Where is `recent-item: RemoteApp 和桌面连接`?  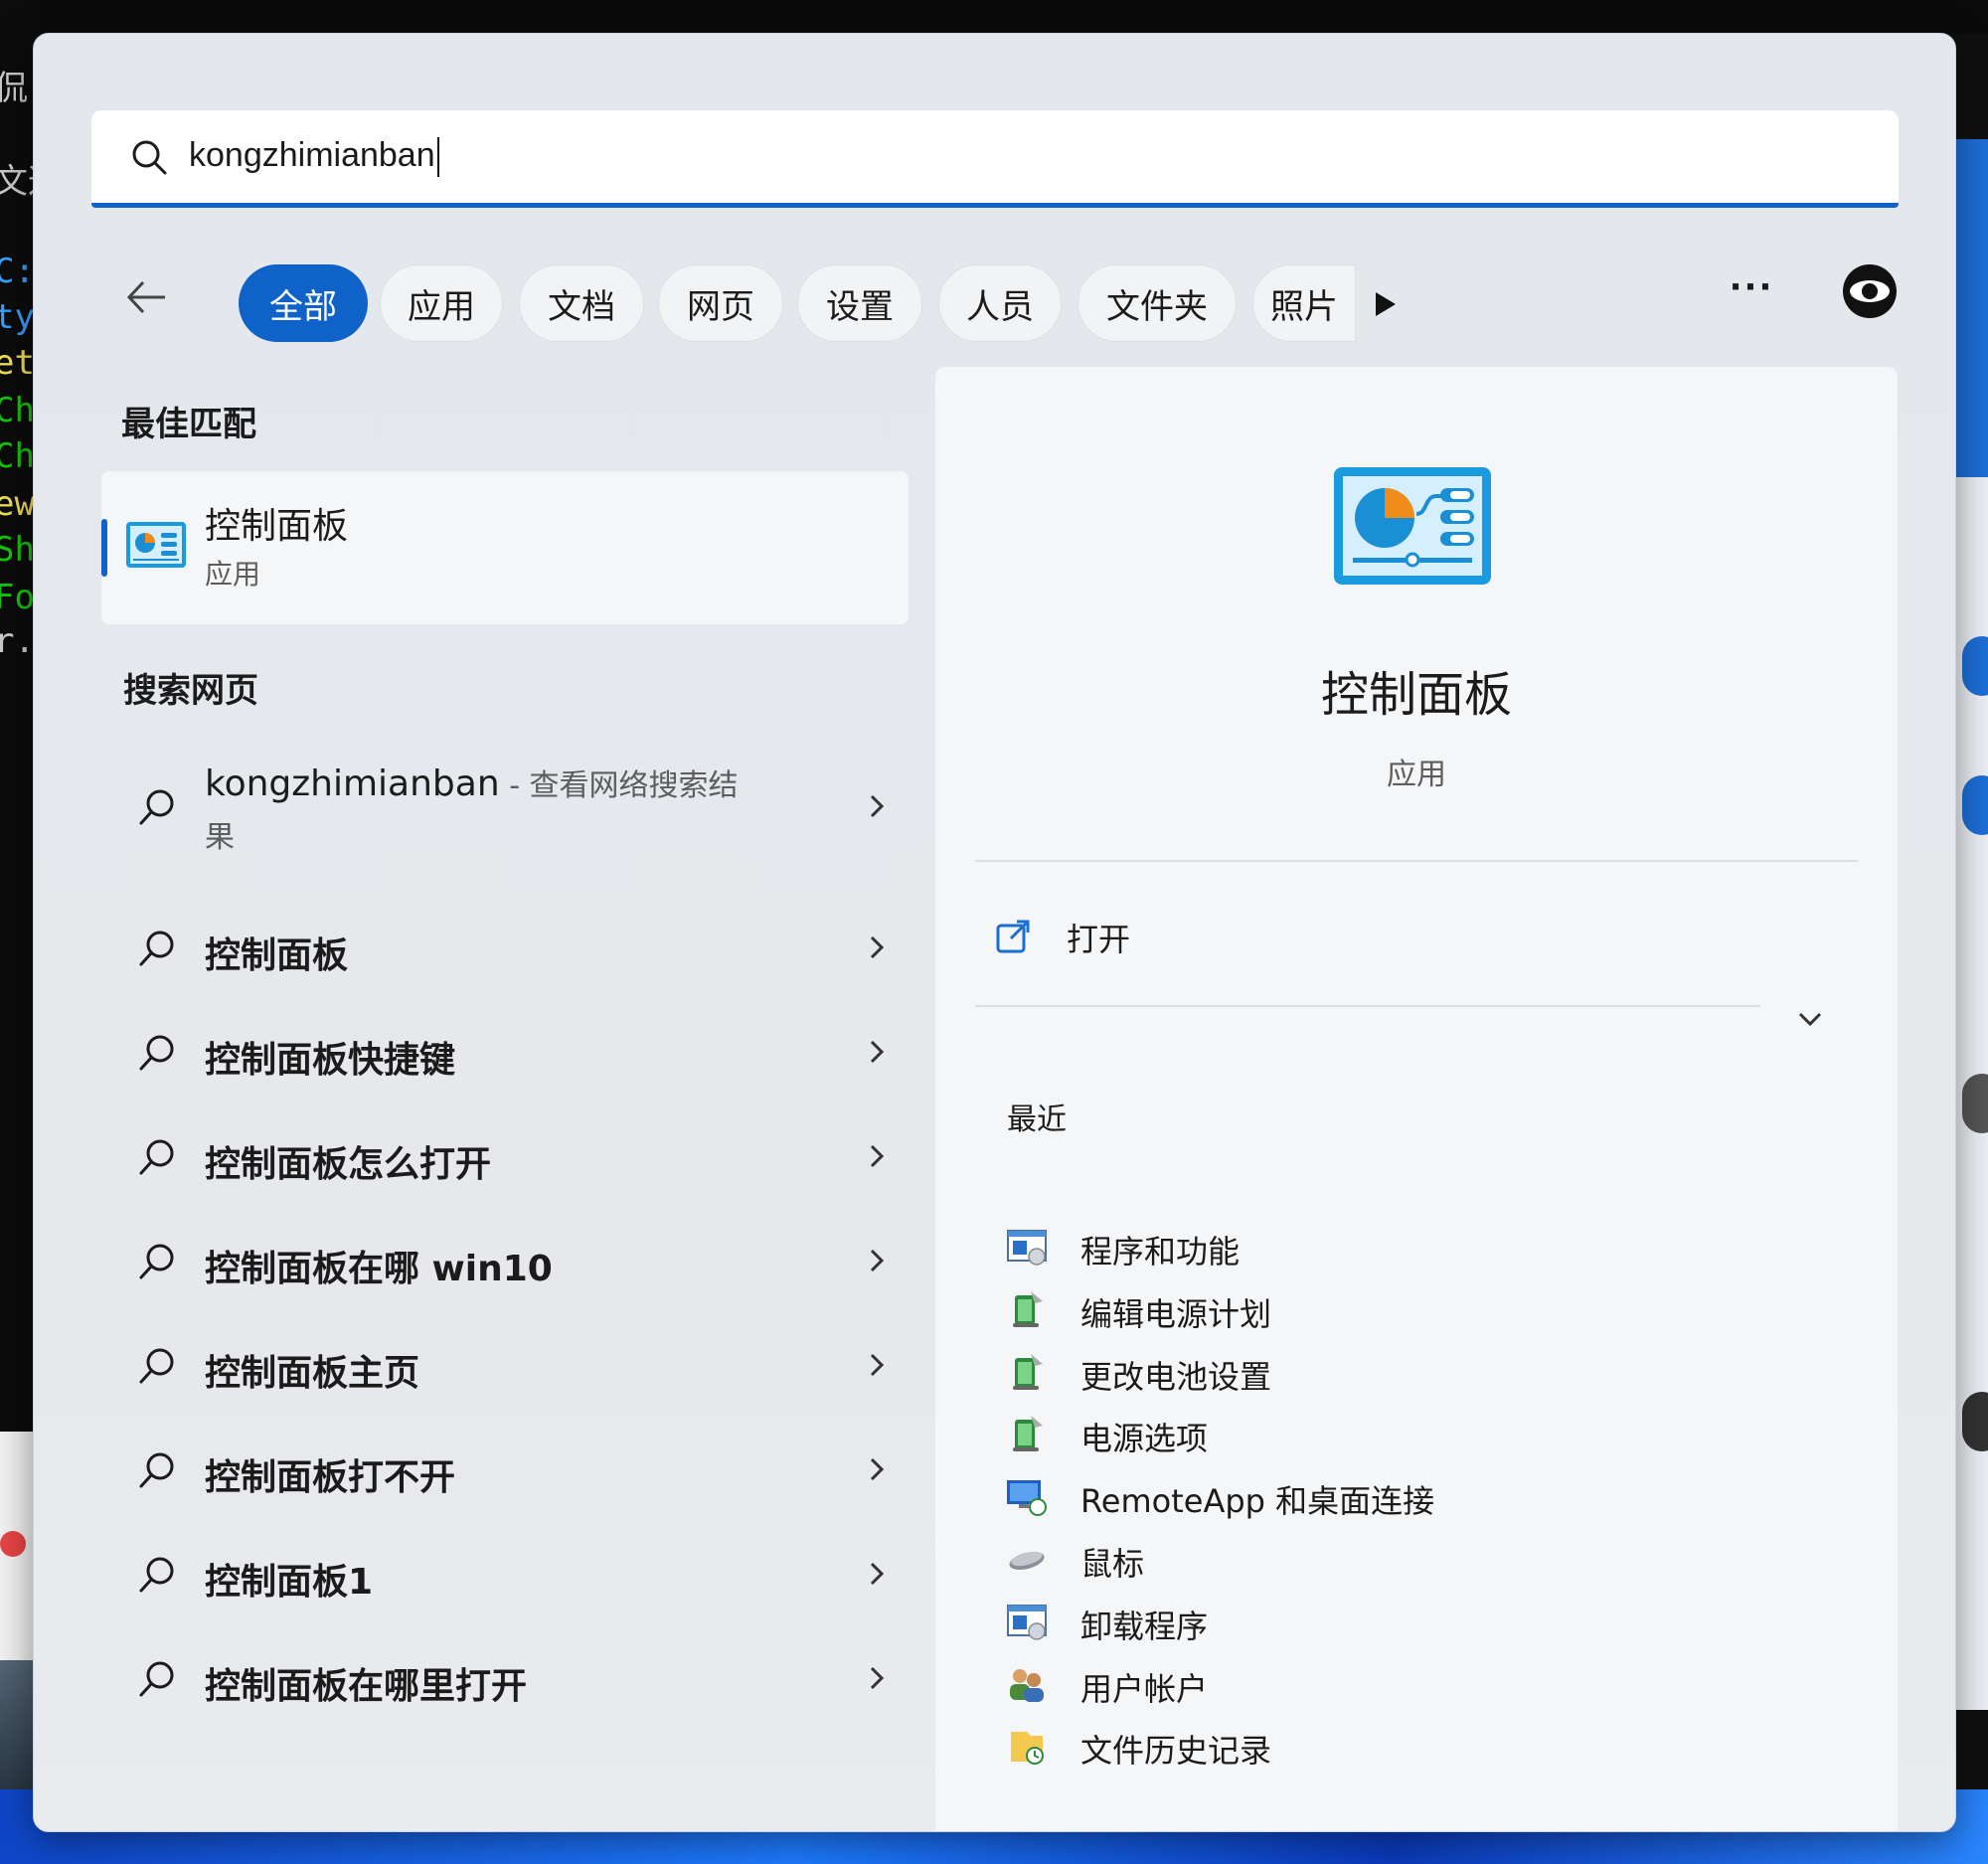
recent-item: RemoteApp 和桌面连接 is located at coordinates (1402, 1496).